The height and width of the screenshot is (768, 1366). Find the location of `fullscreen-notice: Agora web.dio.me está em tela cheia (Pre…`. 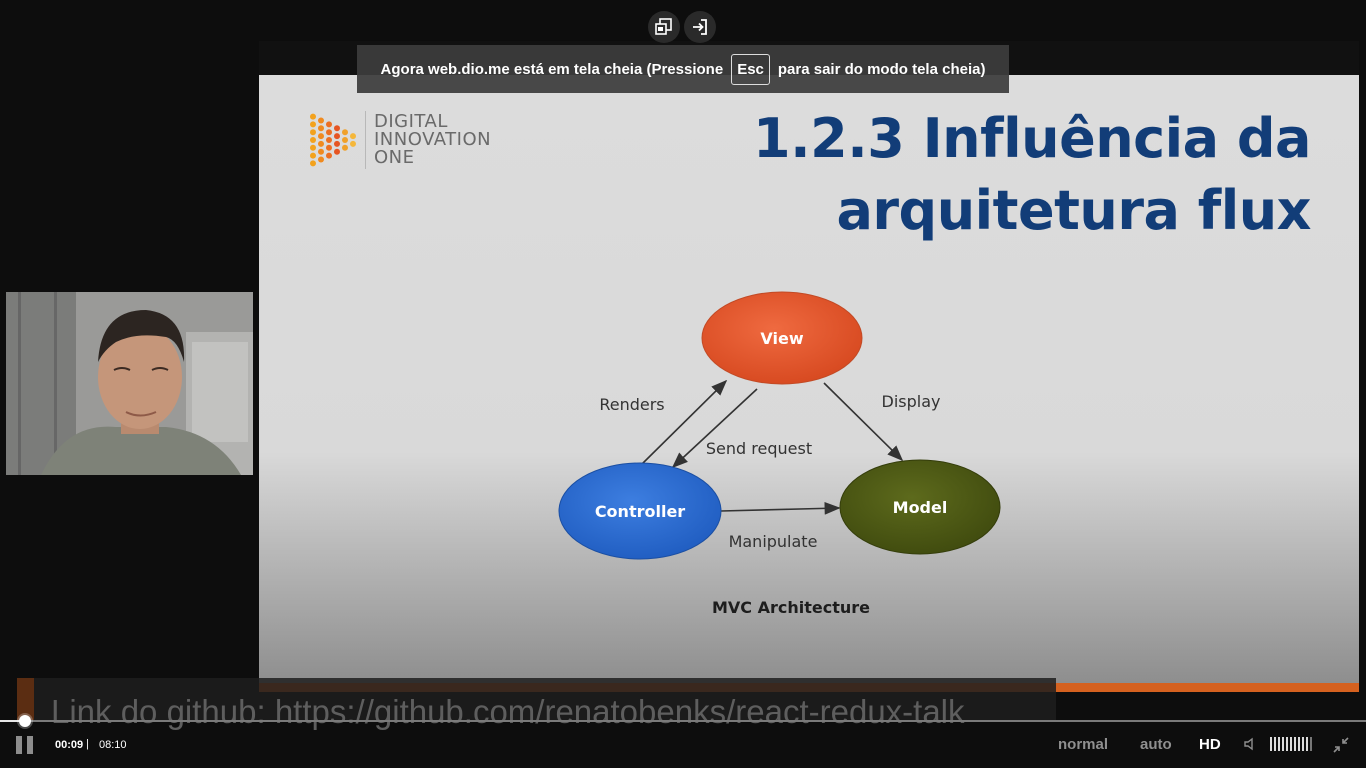

fullscreen-notice: Agora web.dio.me está em tela cheia (Pre… is located at coordinates (683, 69).